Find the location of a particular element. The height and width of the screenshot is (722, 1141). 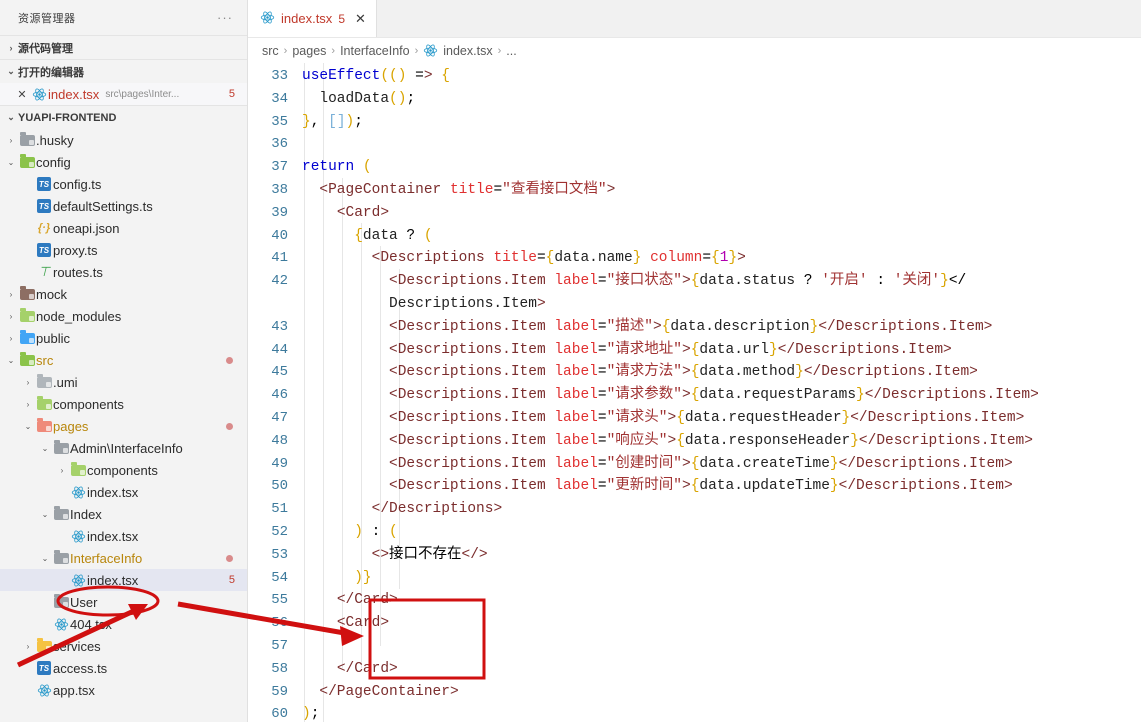

code-line: {data ? ( is located at coordinates (721, 236).